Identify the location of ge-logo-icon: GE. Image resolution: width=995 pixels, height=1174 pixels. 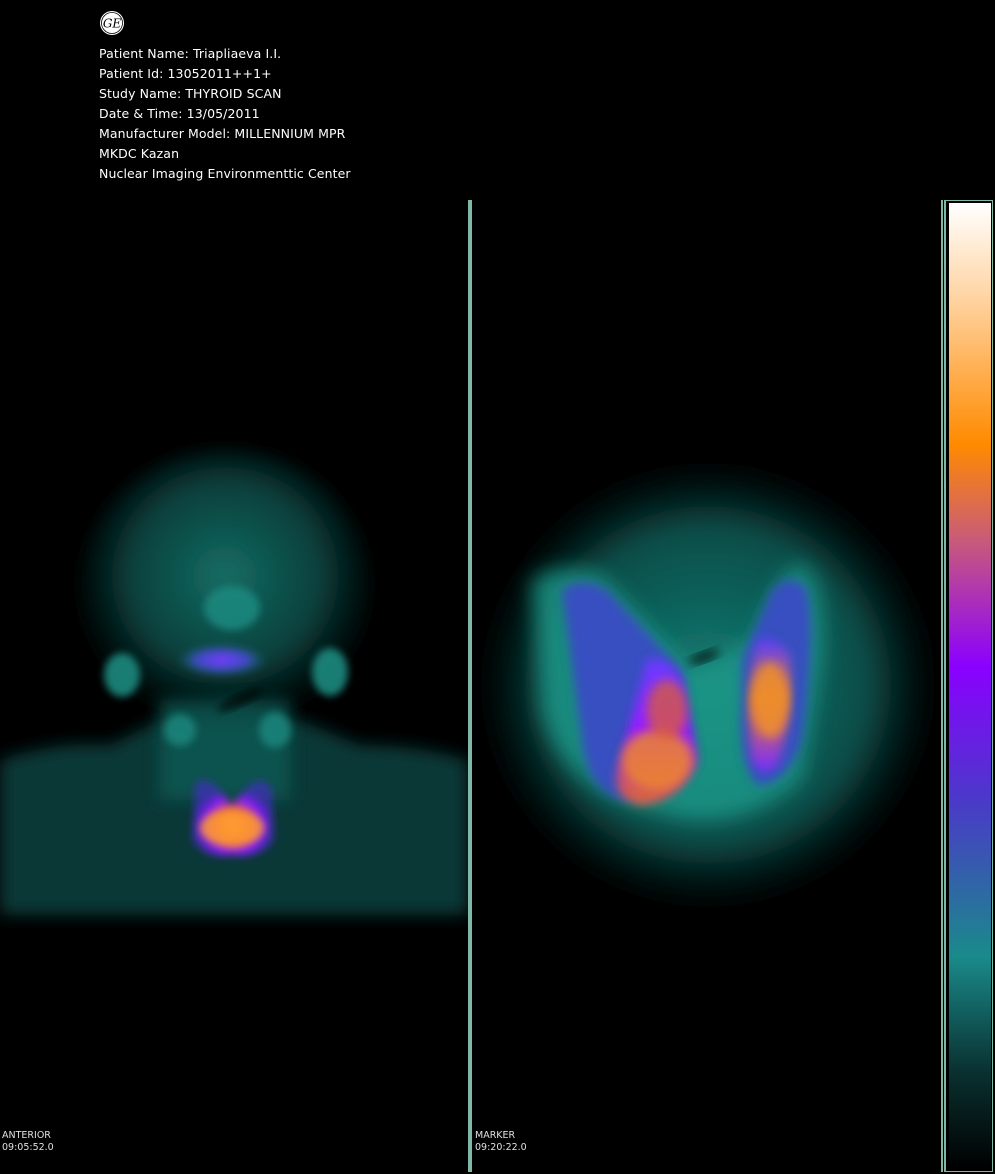
(112, 23).